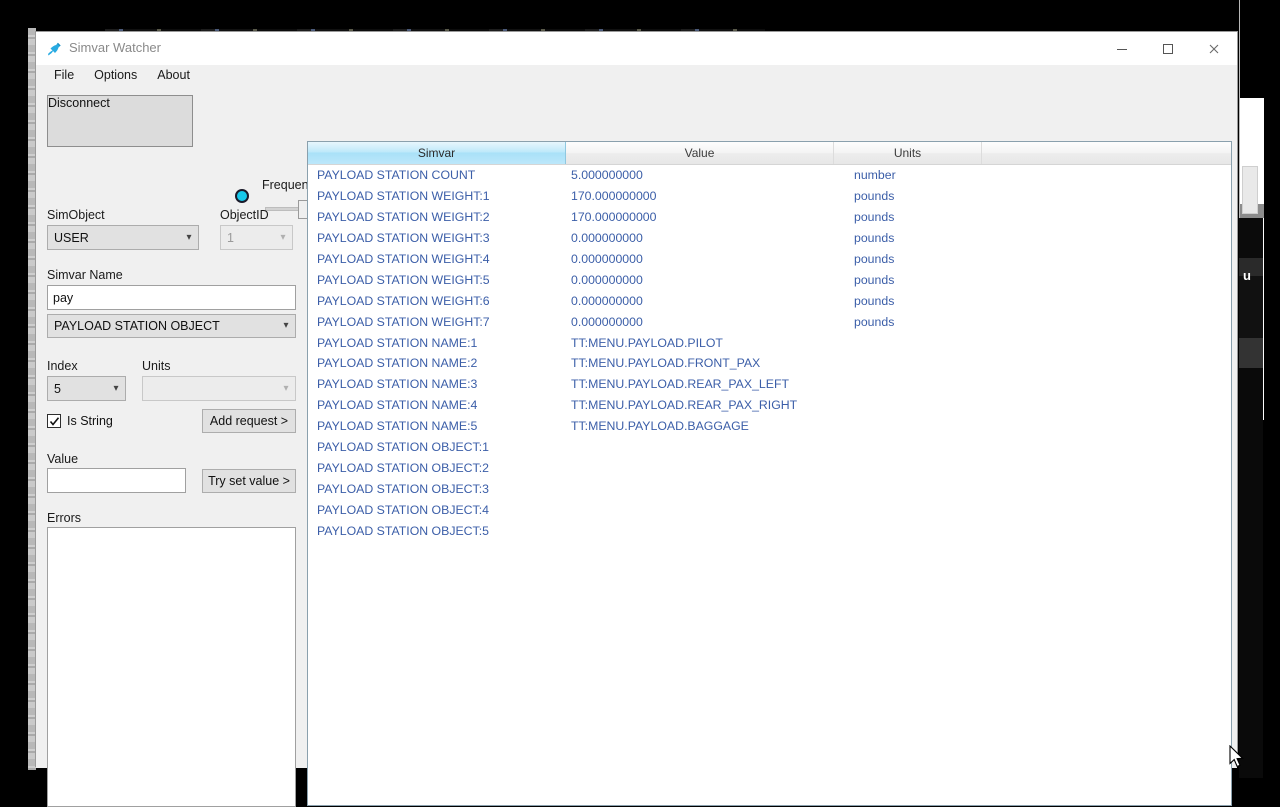 This screenshot has height=807, width=1280. What do you see at coordinates (171, 297) in the screenshot?
I see `simvar-name-input: pay` at bounding box center [171, 297].